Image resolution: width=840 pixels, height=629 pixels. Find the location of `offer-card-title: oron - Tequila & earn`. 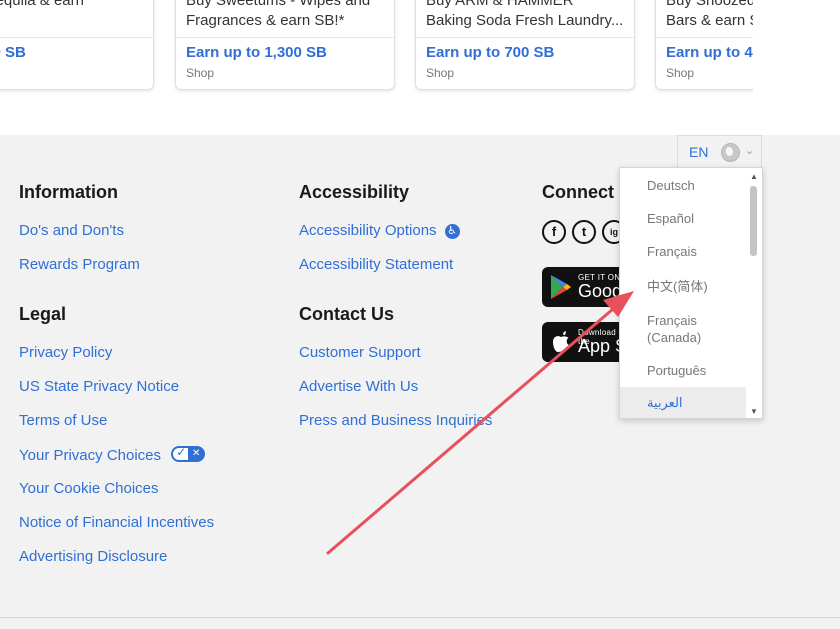

offer-card-title: oron - Tequila & earn is located at coordinates (42, 4).